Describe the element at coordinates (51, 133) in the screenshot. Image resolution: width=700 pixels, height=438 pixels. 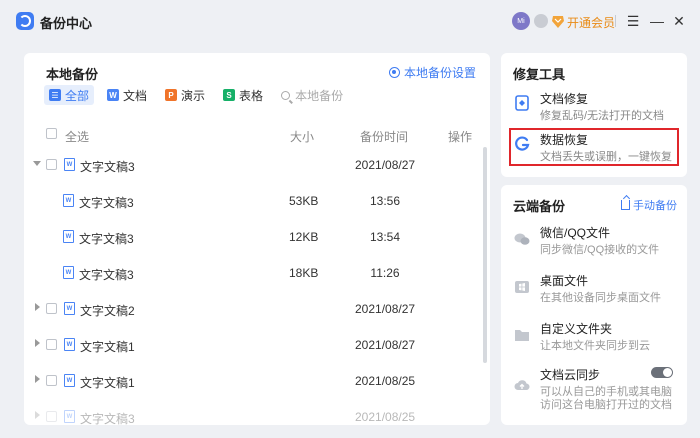
I see `select-all-checkbox` at that location.